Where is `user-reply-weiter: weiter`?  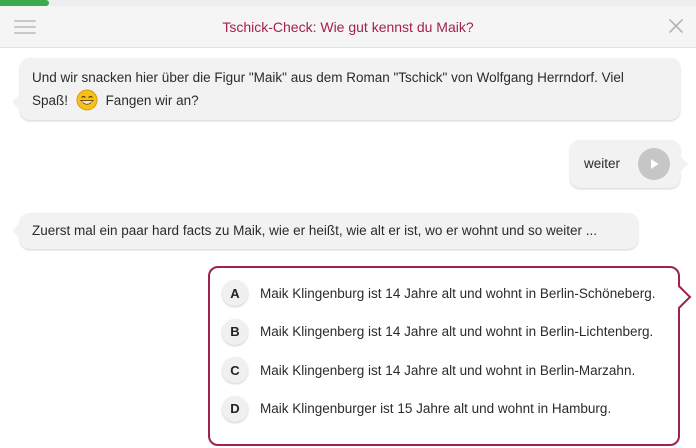 user-reply-weiter: weiter is located at coordinates (629, 164).